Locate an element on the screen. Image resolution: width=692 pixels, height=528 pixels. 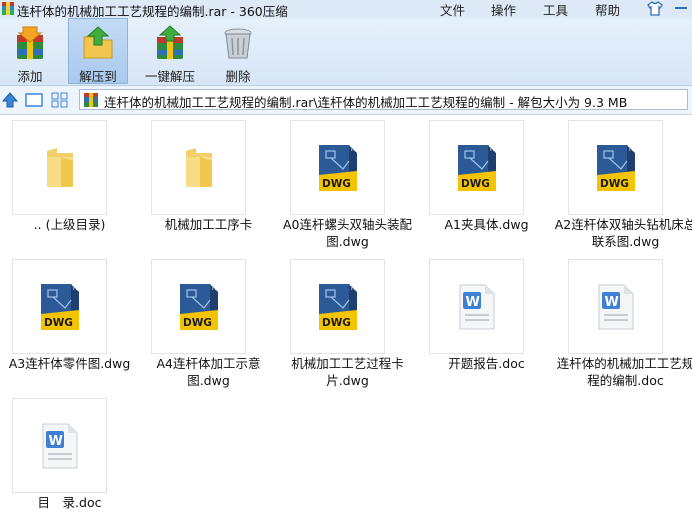
file-name: A0连杆螺头双轴头装配图.dwg is located at coordinates (347, 233).